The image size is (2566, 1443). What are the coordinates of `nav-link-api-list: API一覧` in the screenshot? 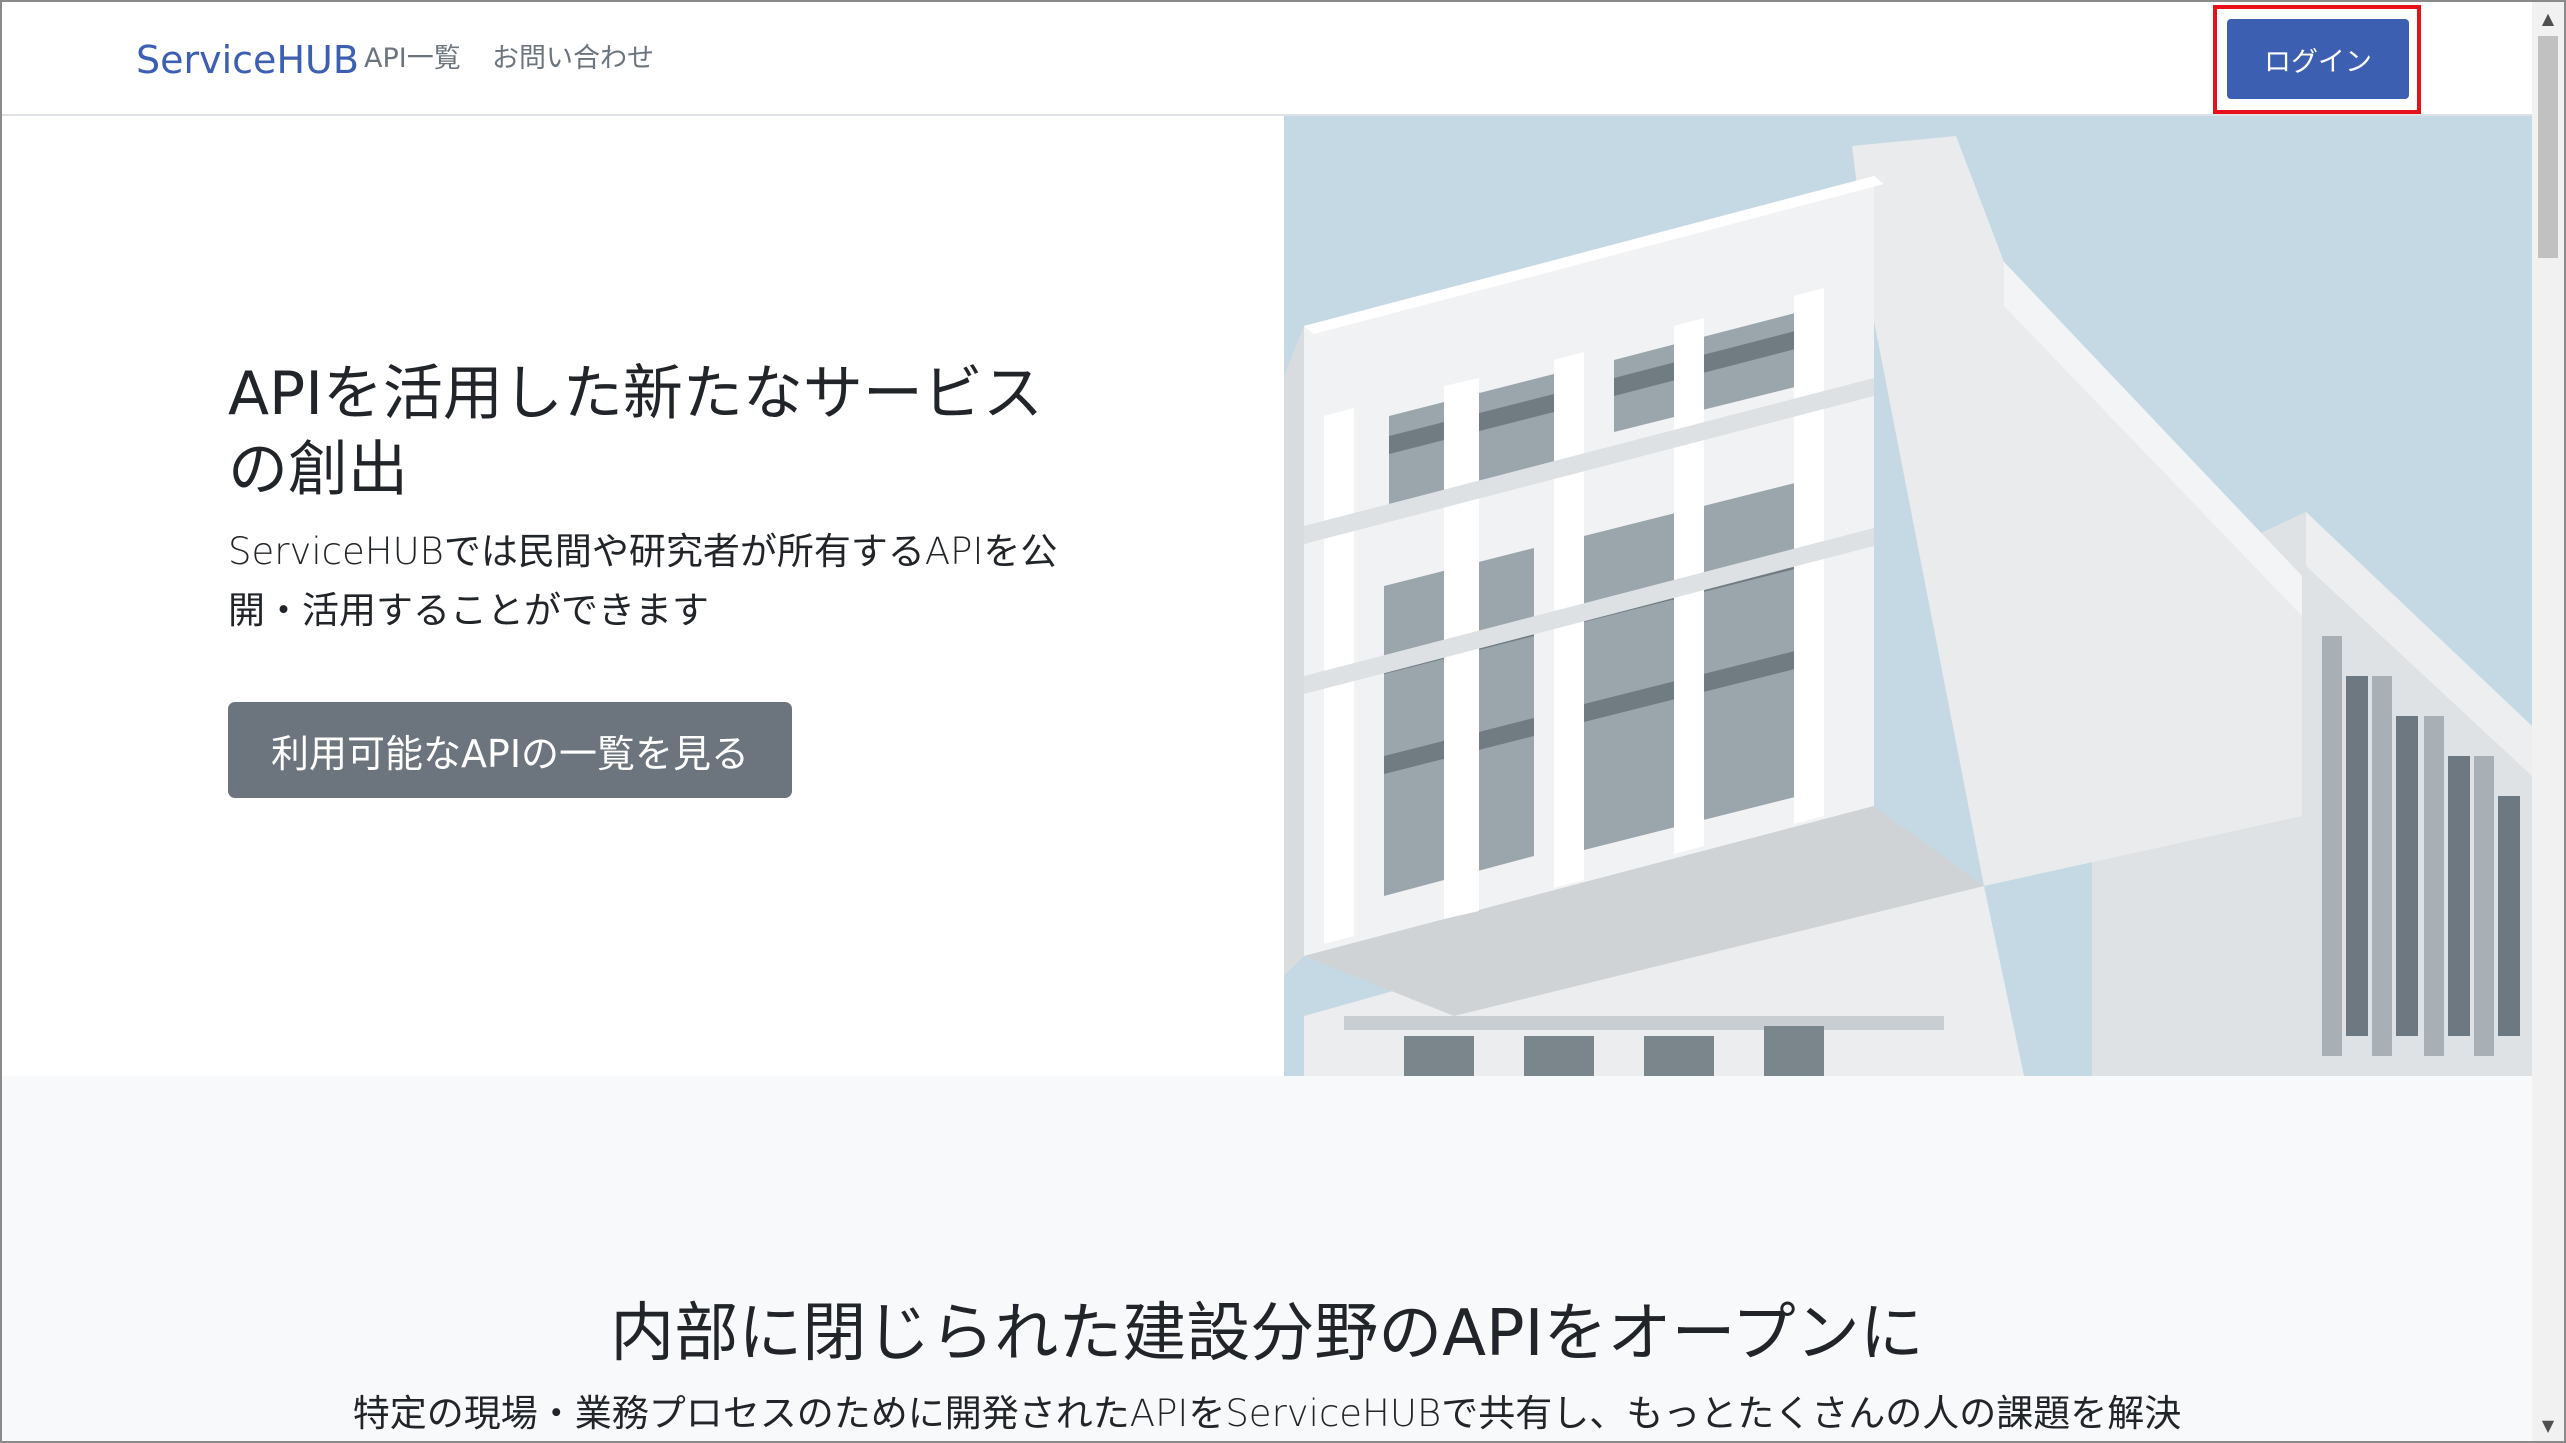 It's located at (412, 59).